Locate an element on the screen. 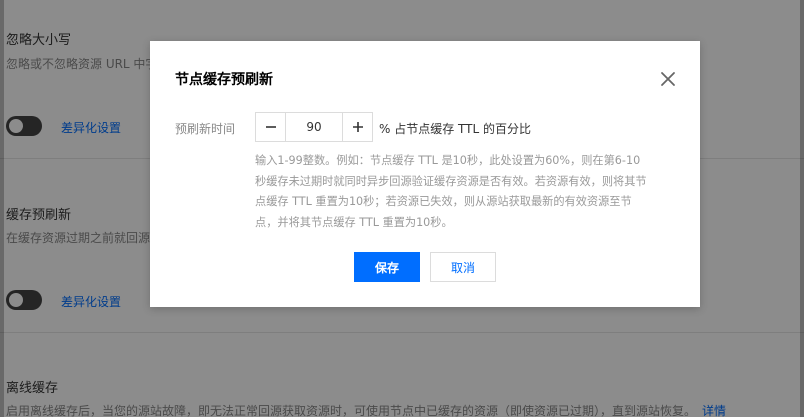  prefresh-time-label: 预刷新时间 is located at coordinates (205, 129).